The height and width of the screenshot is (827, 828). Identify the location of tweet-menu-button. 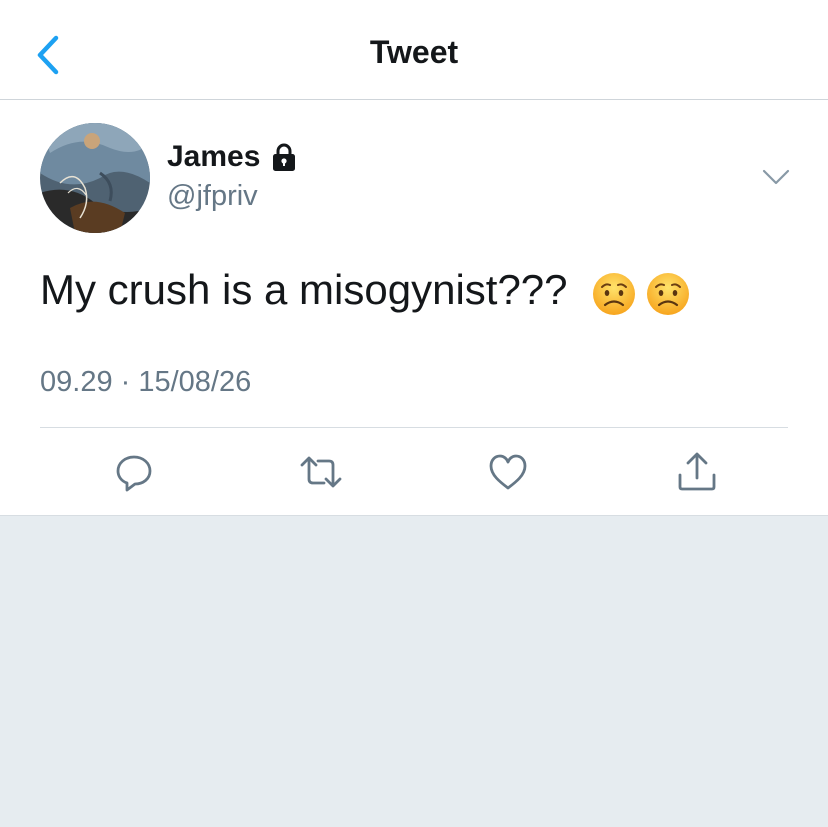
(776, 177).